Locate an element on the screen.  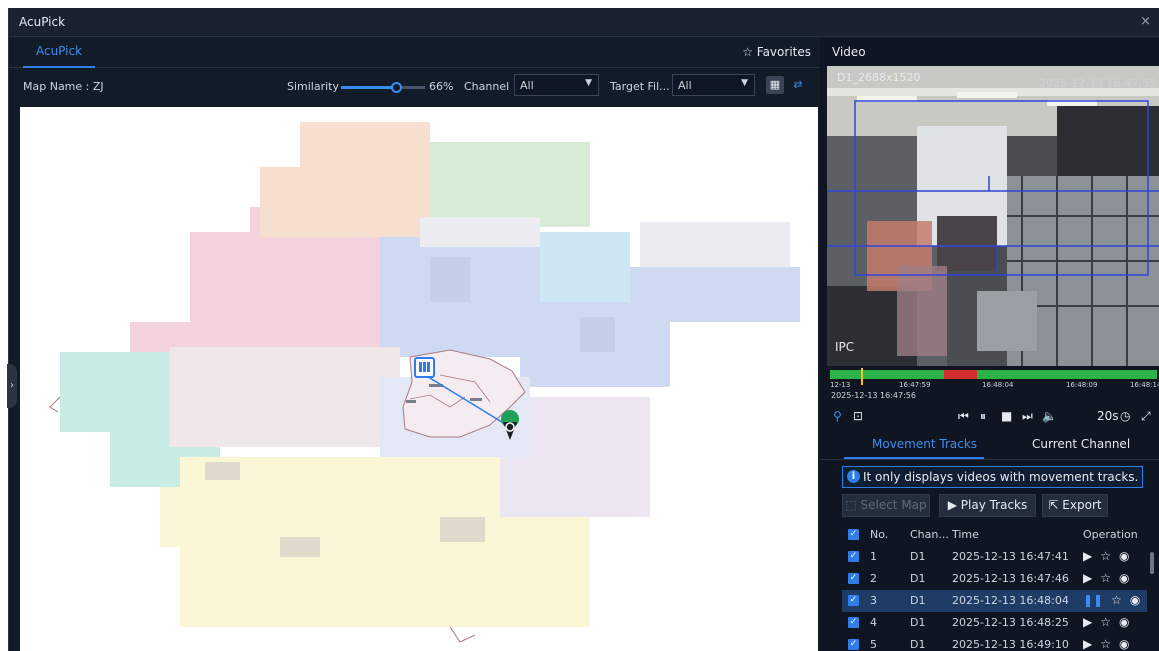
target-filter-value: All is located at coordinates (685, 85).